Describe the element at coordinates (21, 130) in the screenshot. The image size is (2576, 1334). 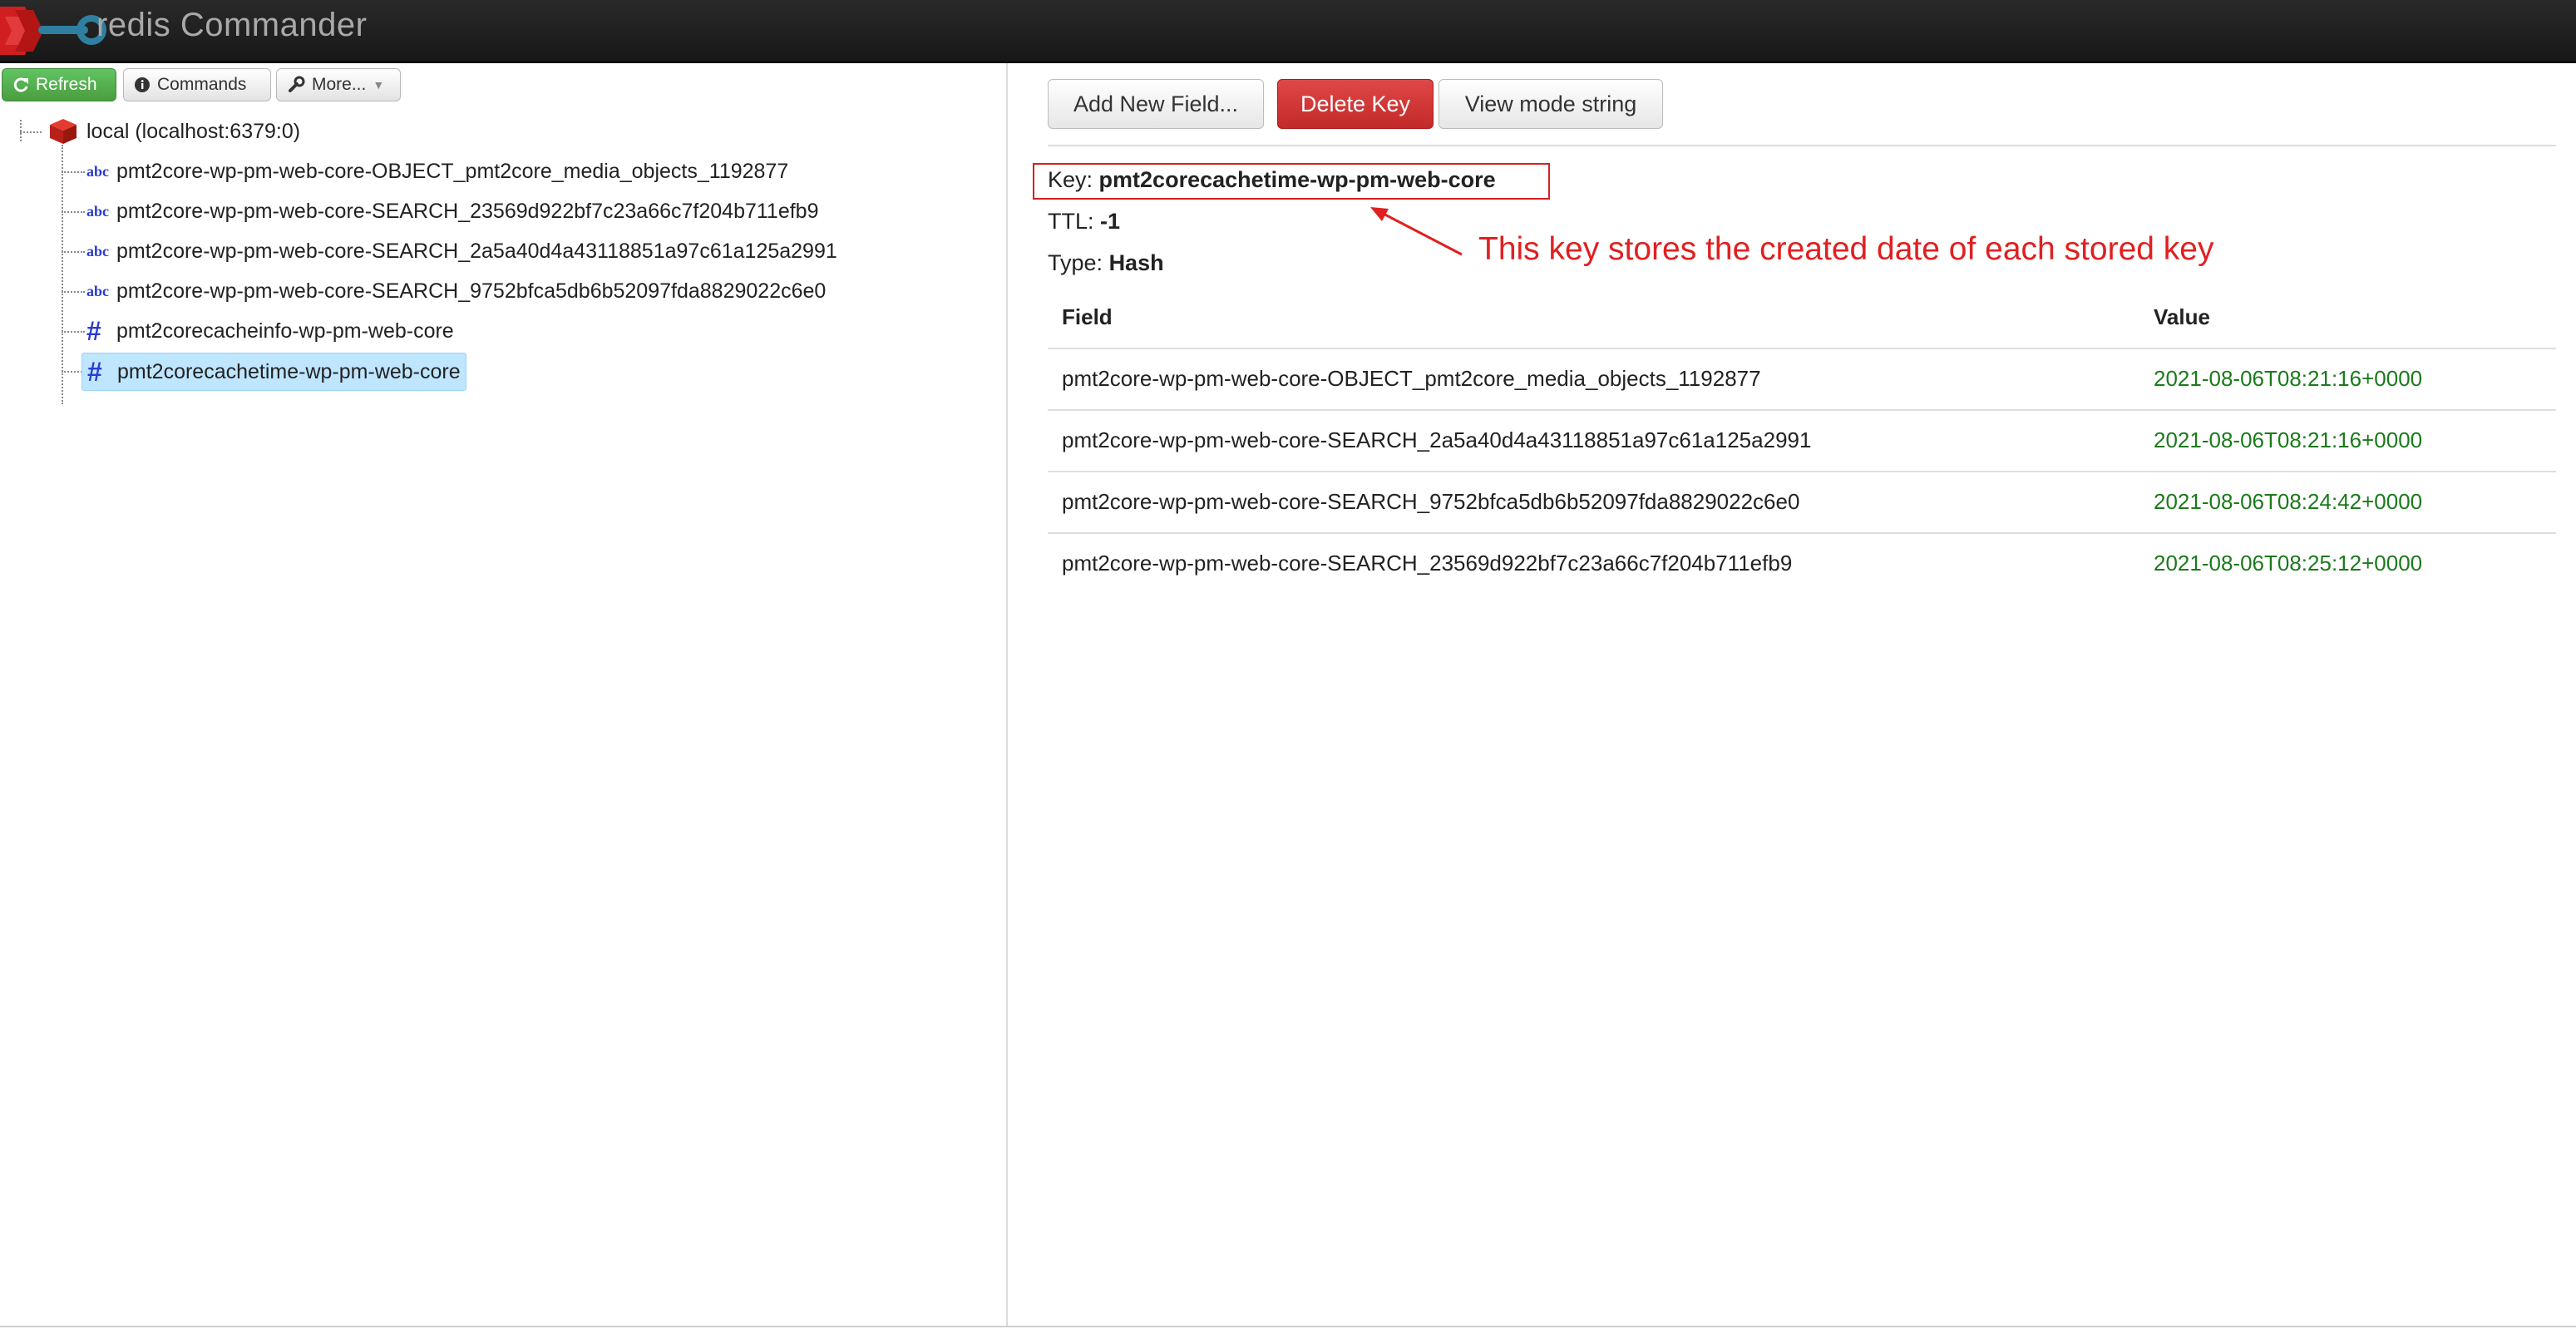
I see `tree-root-line` at that location.